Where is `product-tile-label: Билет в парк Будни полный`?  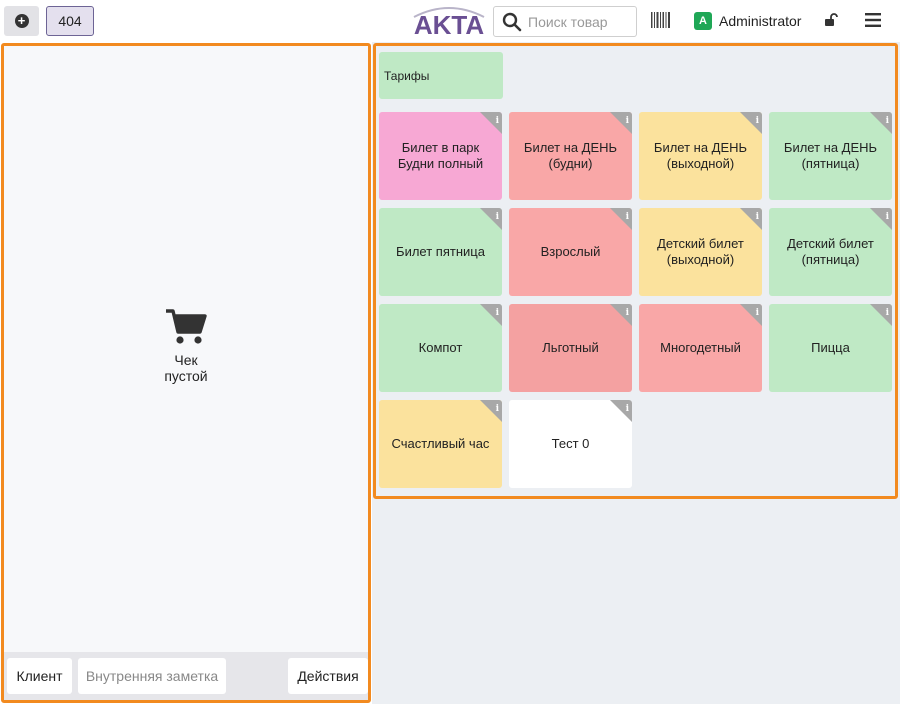 product-tile-label: Билет в парк Будни полный is located at coordinates (440, 155).